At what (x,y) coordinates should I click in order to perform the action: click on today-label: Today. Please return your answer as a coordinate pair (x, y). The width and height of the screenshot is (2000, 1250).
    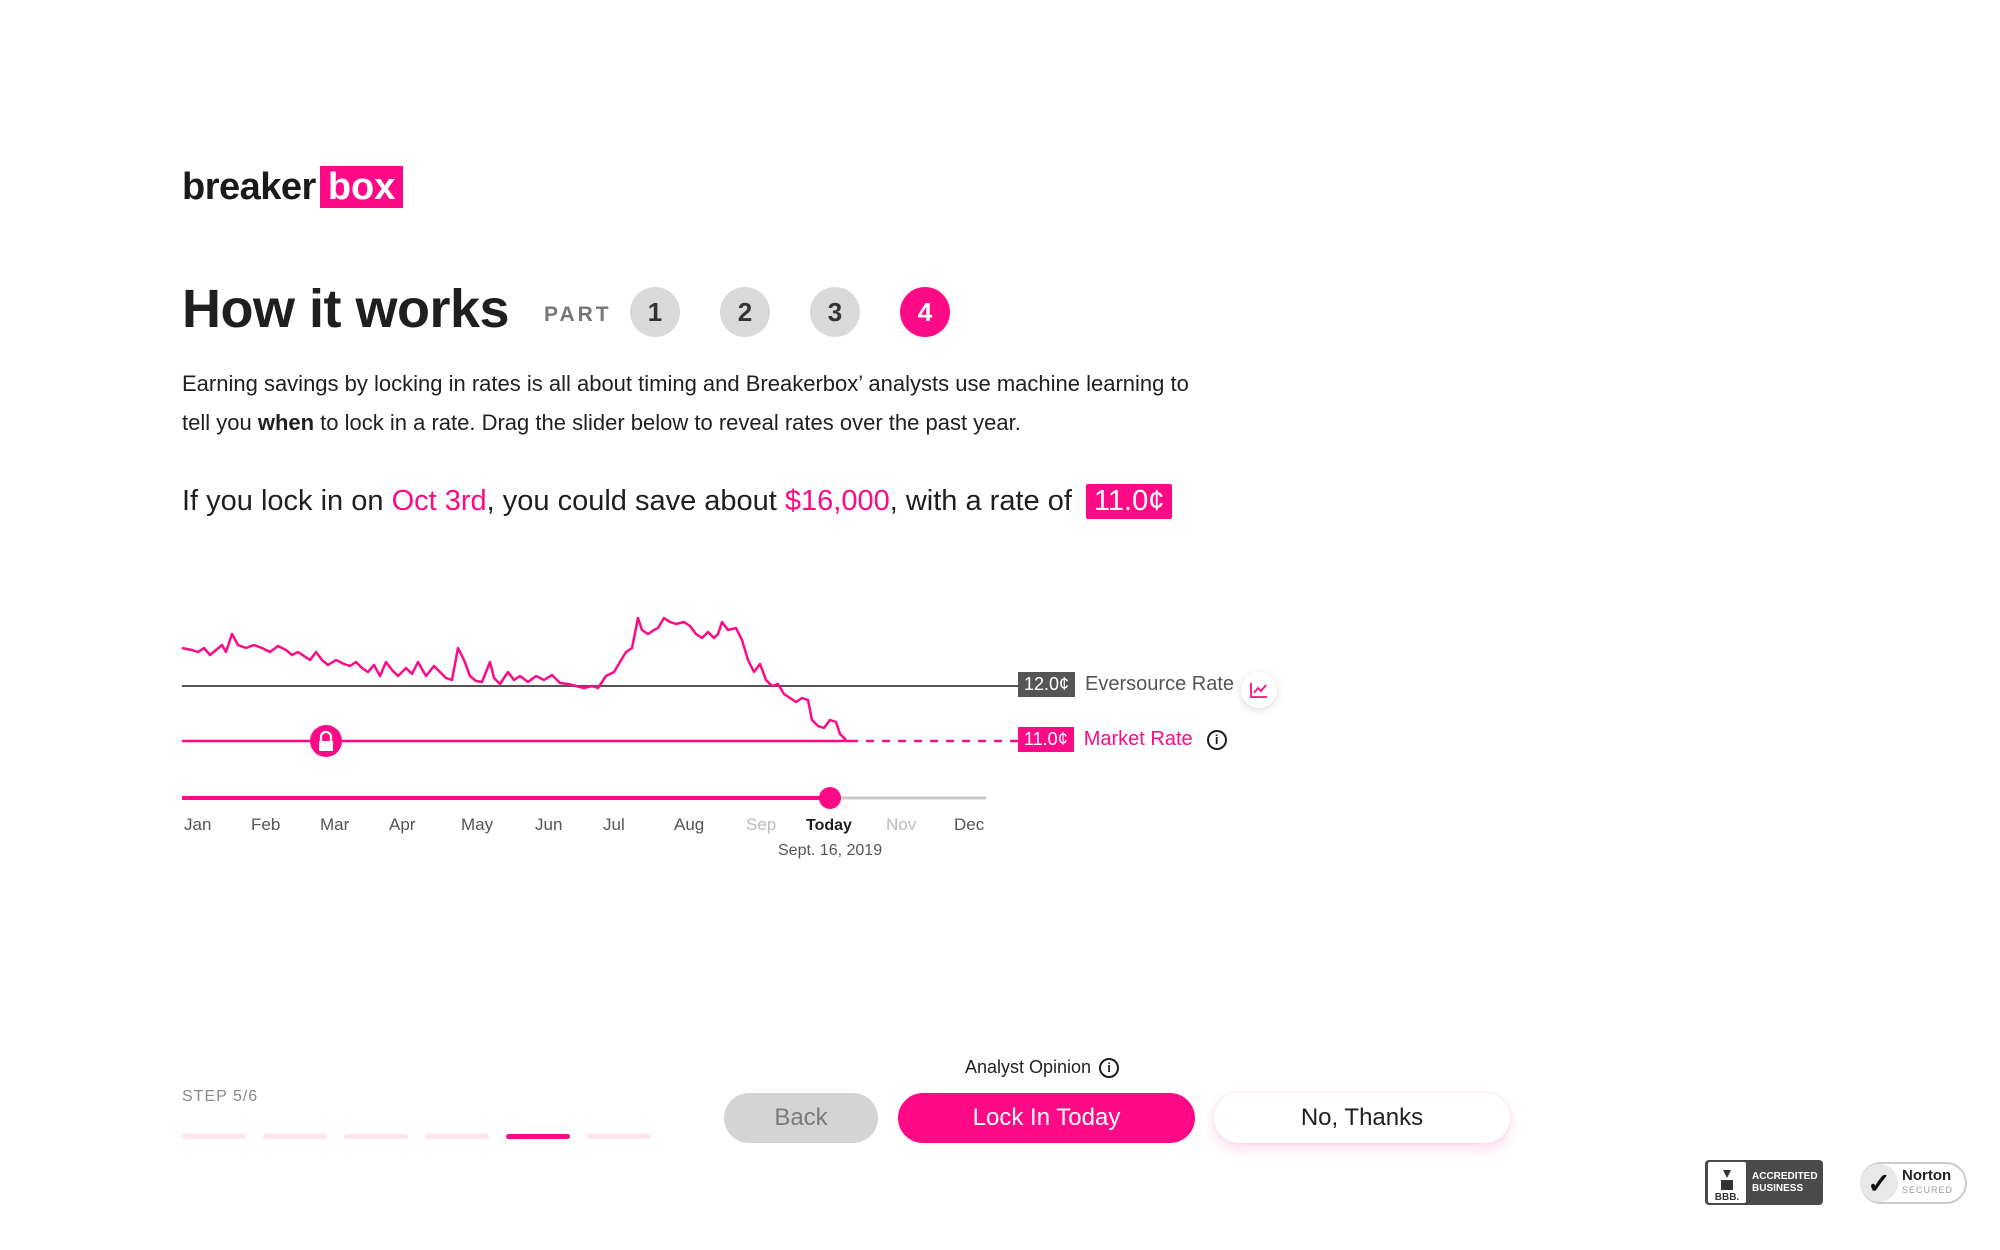
    Looking at the image, I should click on (829, 825).